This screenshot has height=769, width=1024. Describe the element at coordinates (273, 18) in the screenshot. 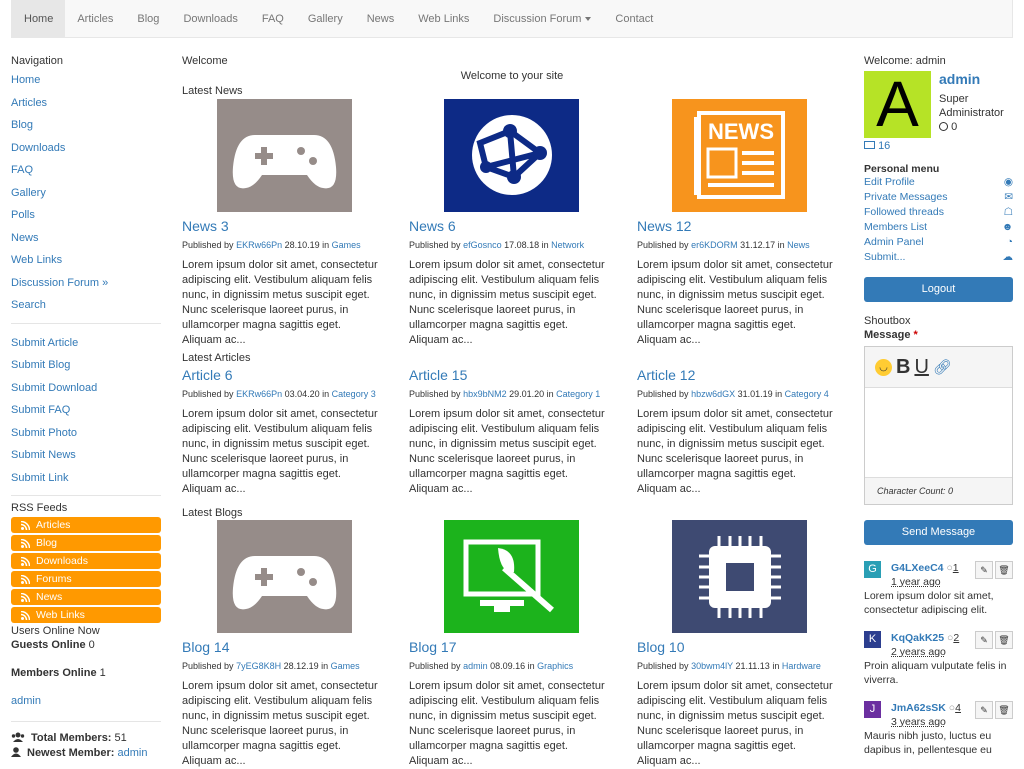

I see `nav-faq: FAQ` at that location.